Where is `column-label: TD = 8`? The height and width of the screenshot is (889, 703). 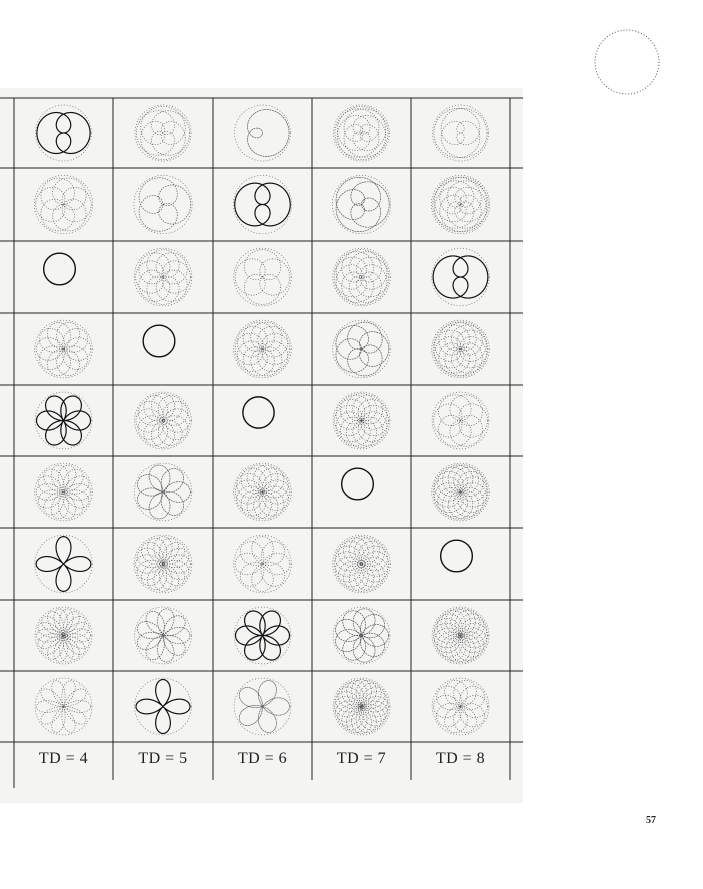
column-label: TD = 8 is located at coordinates (460, 758).